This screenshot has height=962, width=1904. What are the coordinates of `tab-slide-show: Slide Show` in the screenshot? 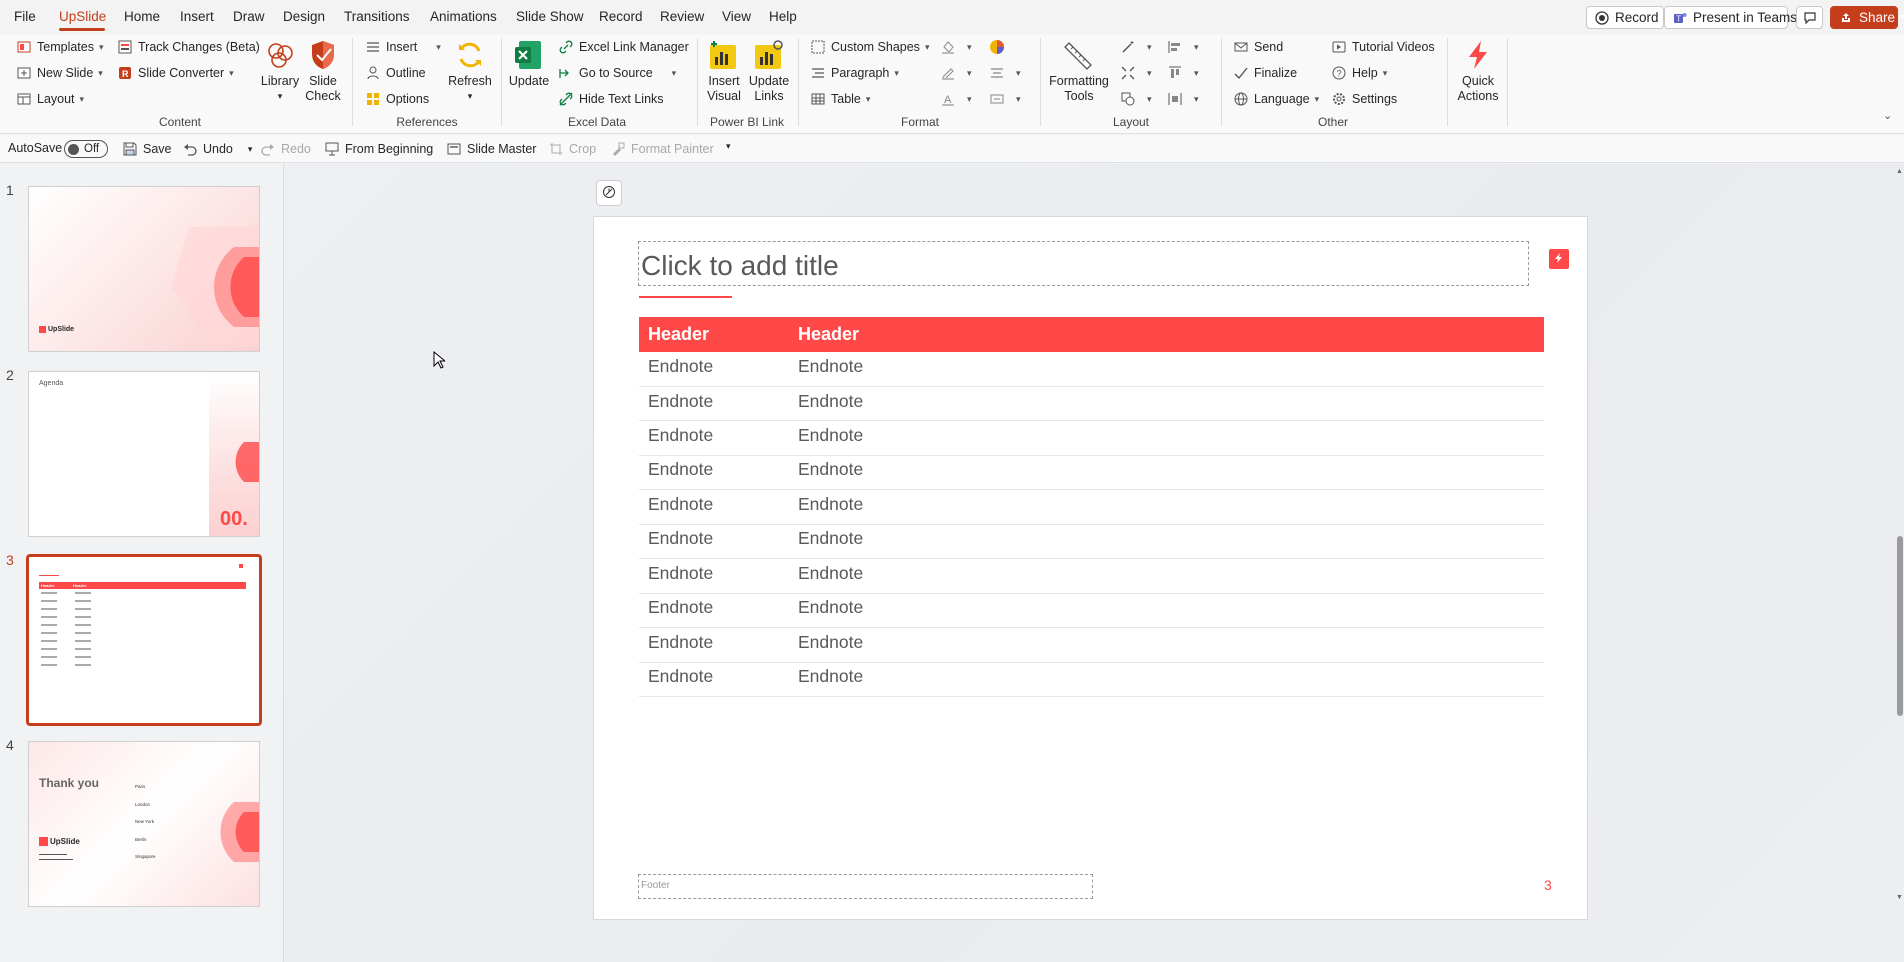 It's located at (550, 16).